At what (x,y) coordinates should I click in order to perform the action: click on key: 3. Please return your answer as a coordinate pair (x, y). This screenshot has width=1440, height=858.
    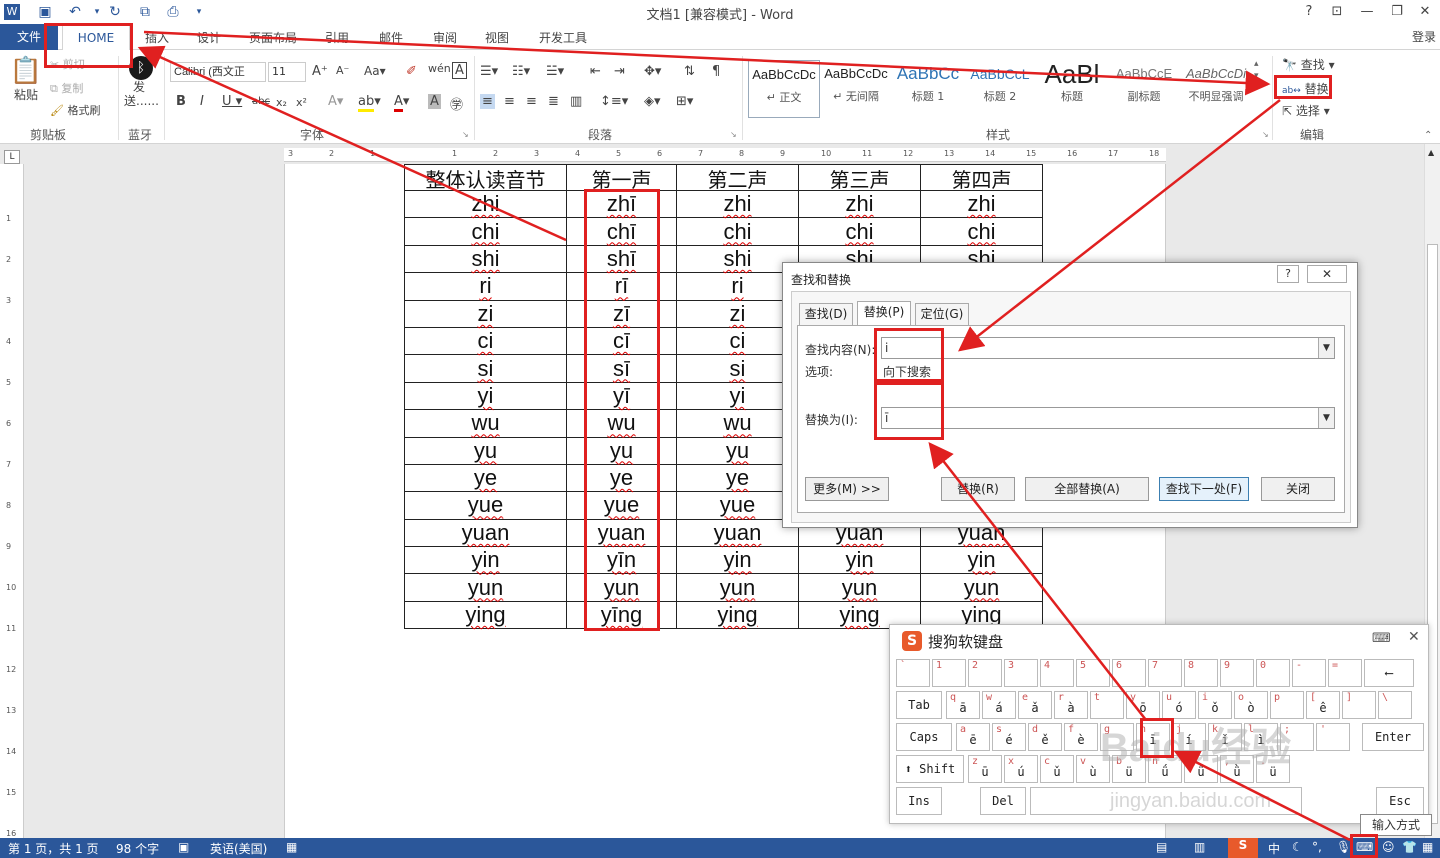
    Looking at the image, I should click on (1021, 673).